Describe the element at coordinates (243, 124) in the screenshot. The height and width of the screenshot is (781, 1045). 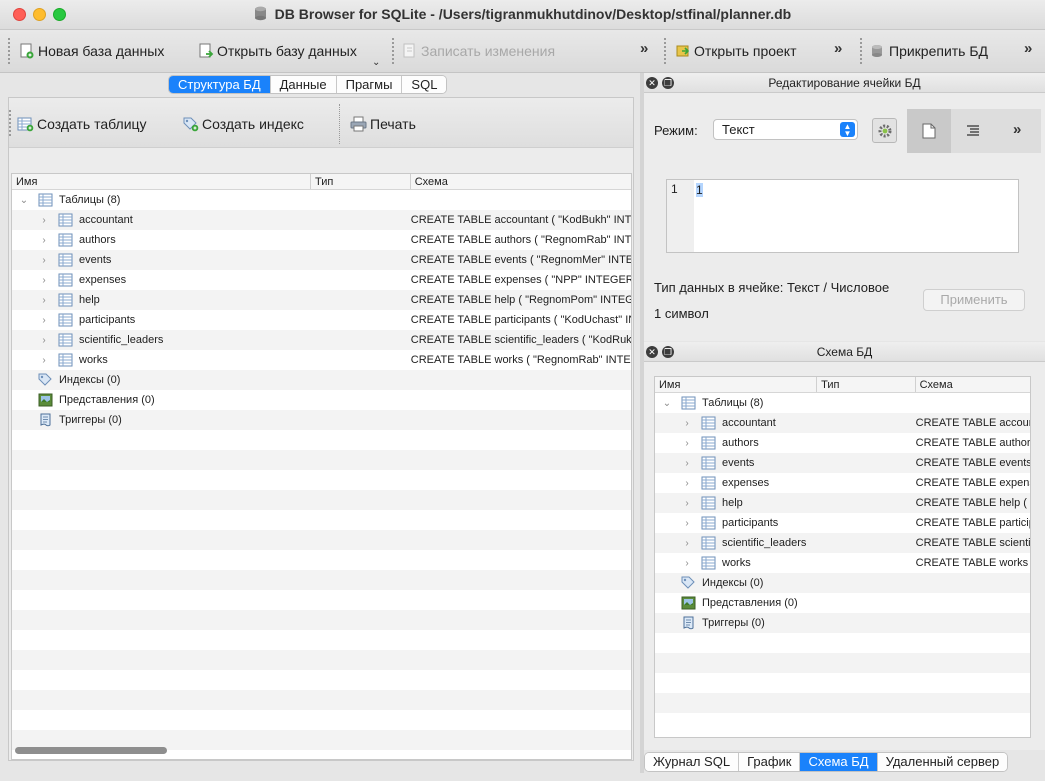
I see `create-index-button: Создать индекс` at that location.